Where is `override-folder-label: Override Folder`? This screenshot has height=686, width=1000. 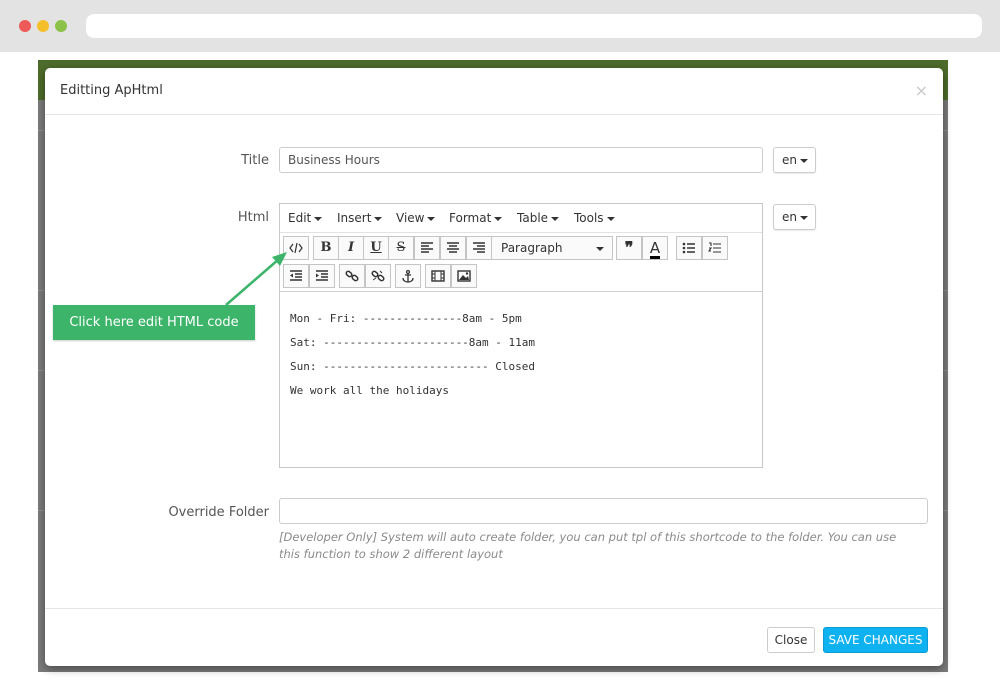
override-folder-label: Override Folder is located at coordinates (218, 512).